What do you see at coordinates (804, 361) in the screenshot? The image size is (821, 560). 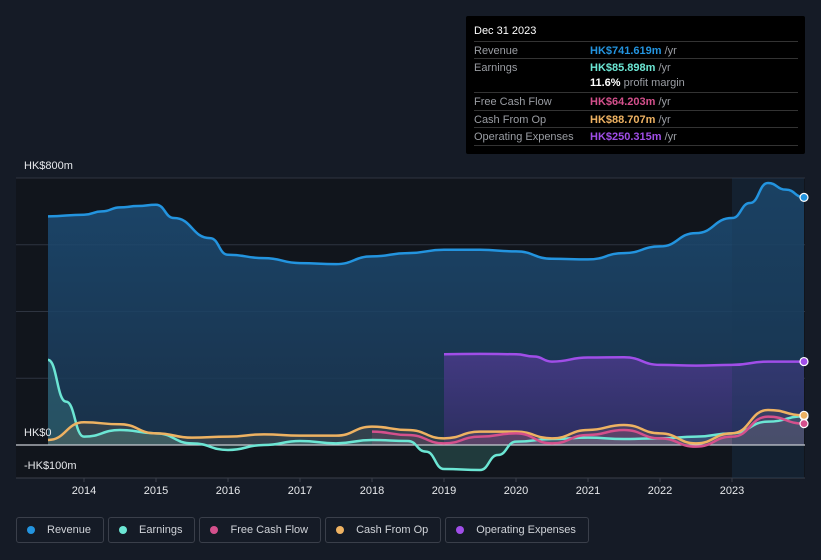 I see `operating-expenses-end-marker` at bounding box center [804, 361].